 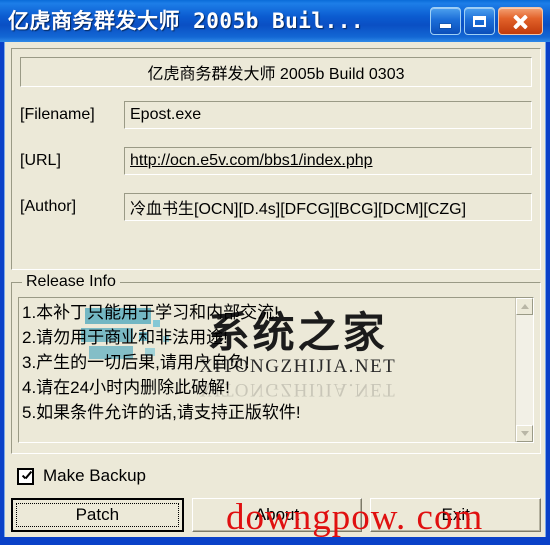 I want to click on filename-box: Epost.exe, so click(x=328, y=115).